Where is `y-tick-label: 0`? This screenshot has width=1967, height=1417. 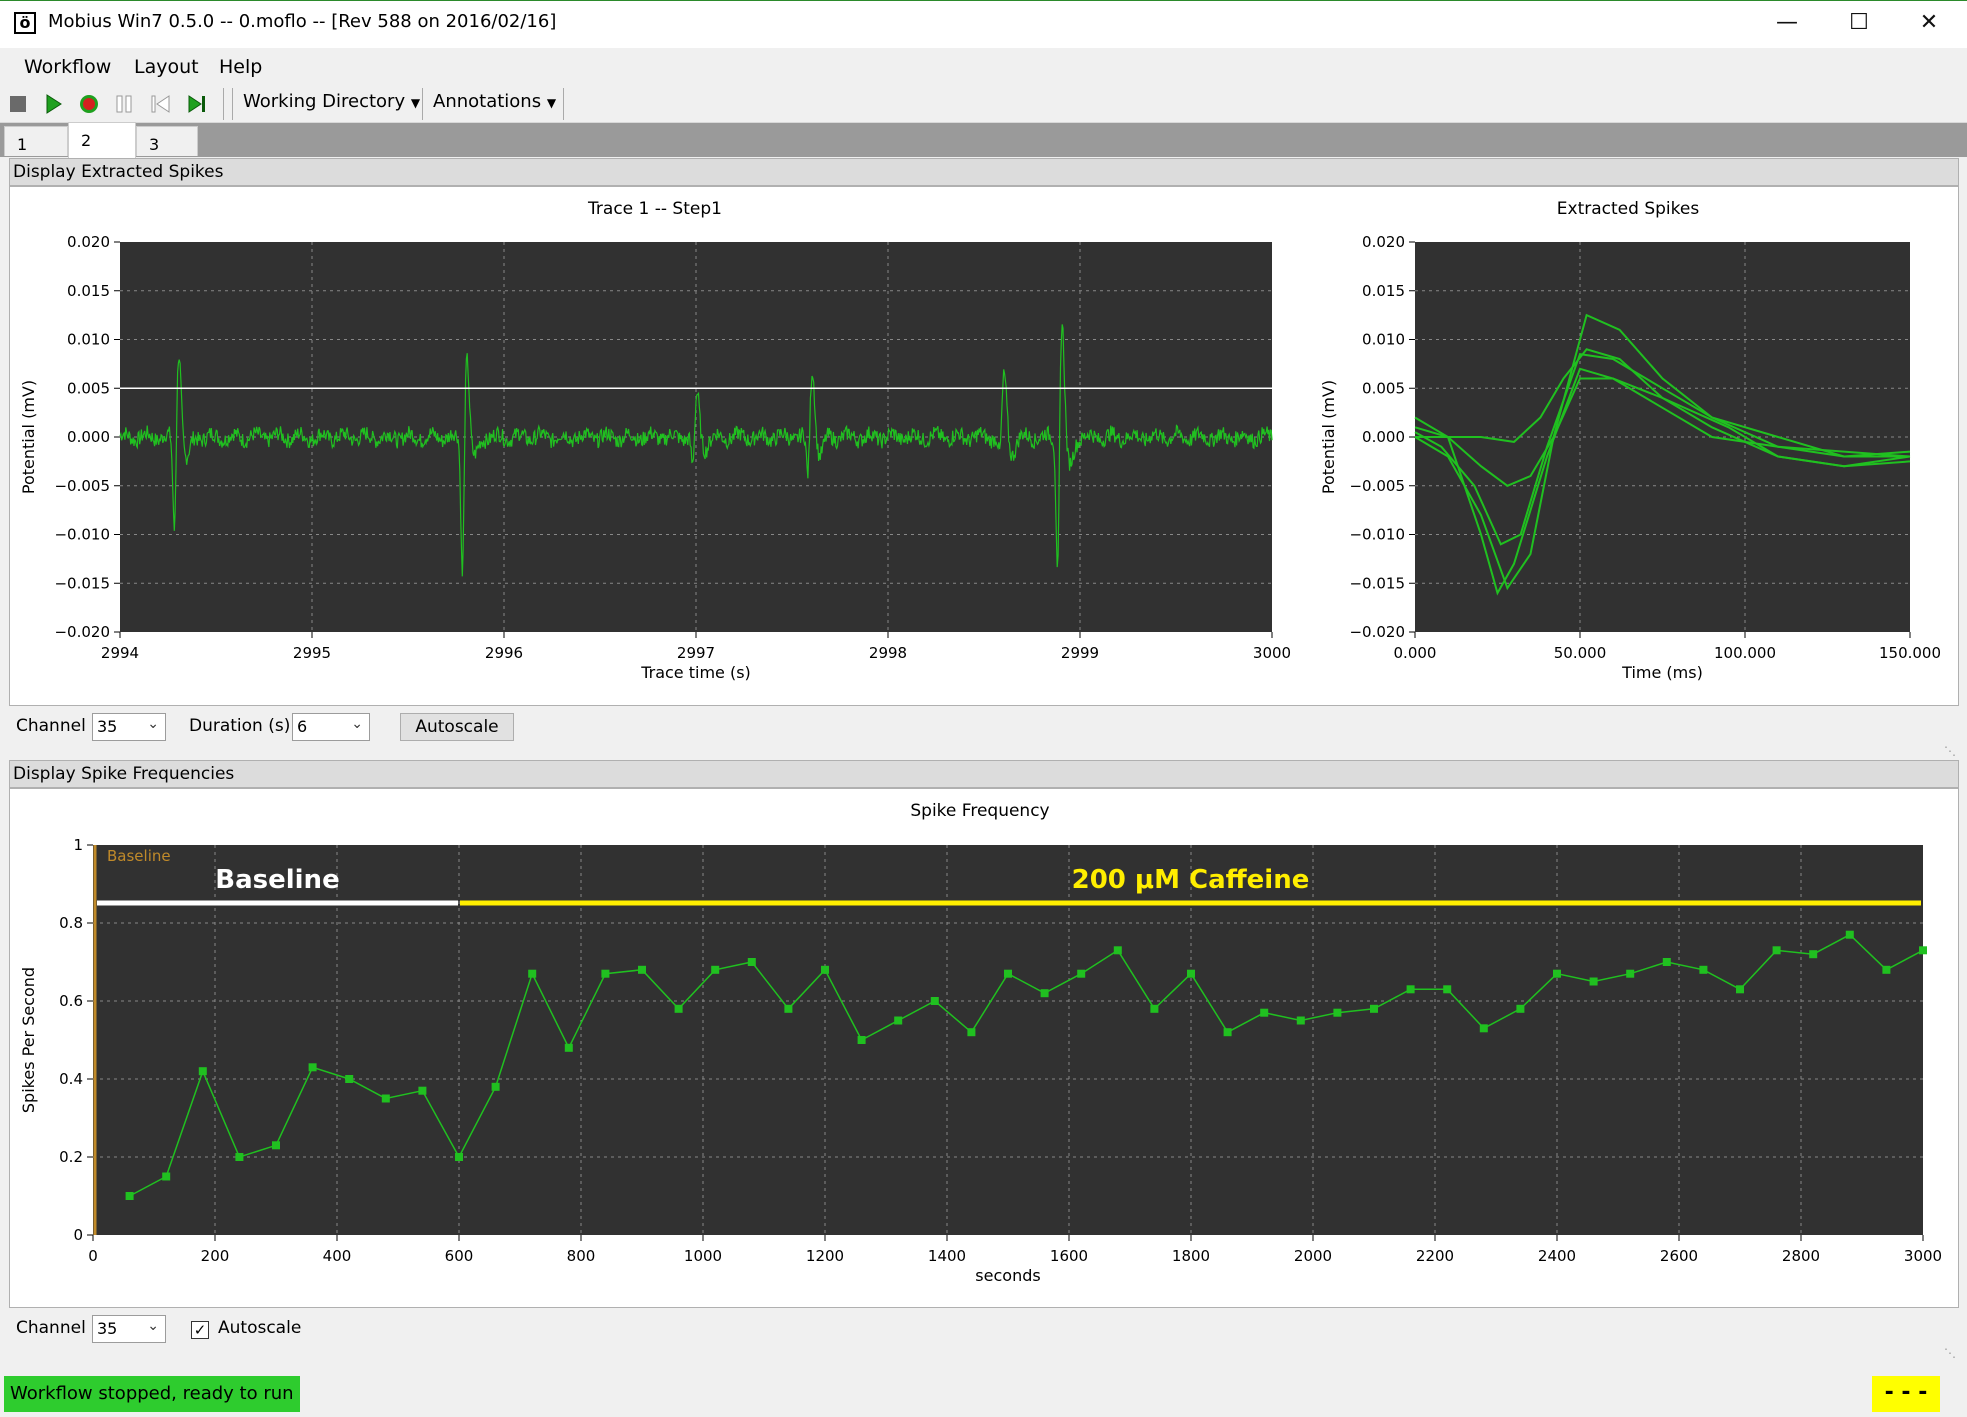 y-tick-label: 0 is located at coordinates (78, 1235).